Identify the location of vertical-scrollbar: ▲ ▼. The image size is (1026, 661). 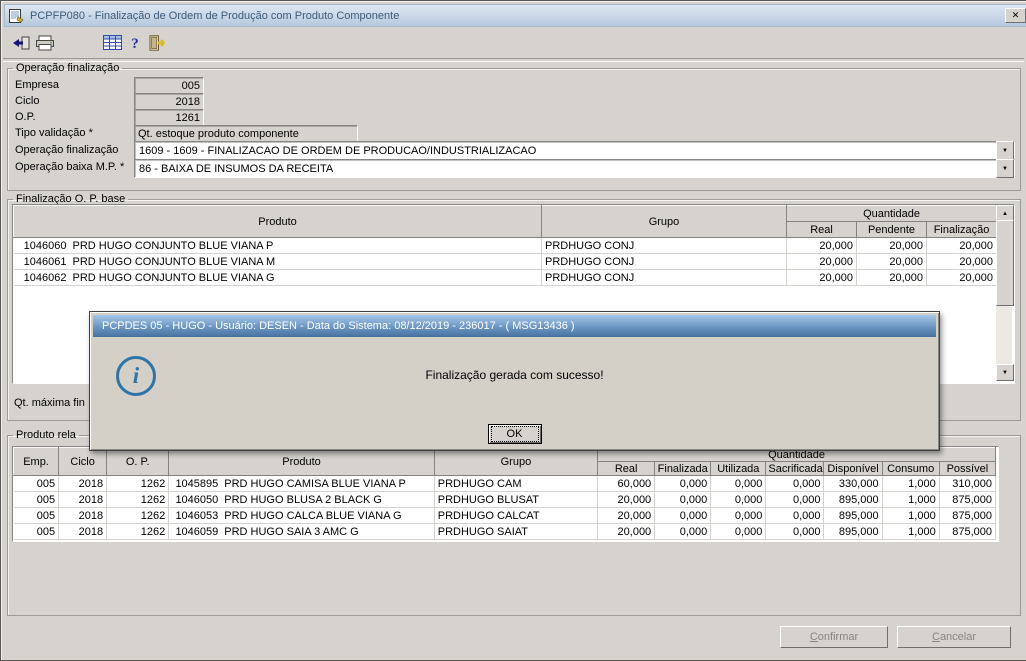
(1005, 293).